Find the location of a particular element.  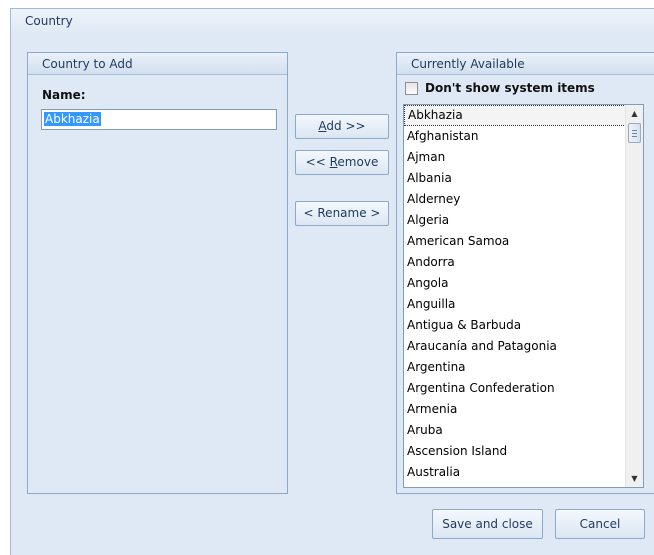

add-button-label: Add >> is located at coordinates (342, 126).